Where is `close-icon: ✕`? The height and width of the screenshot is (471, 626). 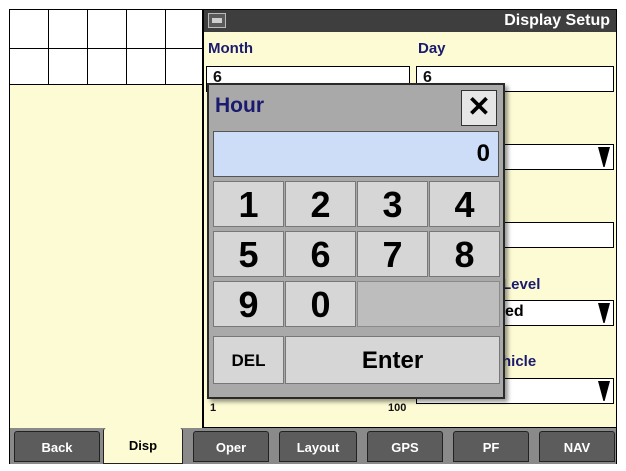
close-icon: ✕ is located at coordinates (479, 108).